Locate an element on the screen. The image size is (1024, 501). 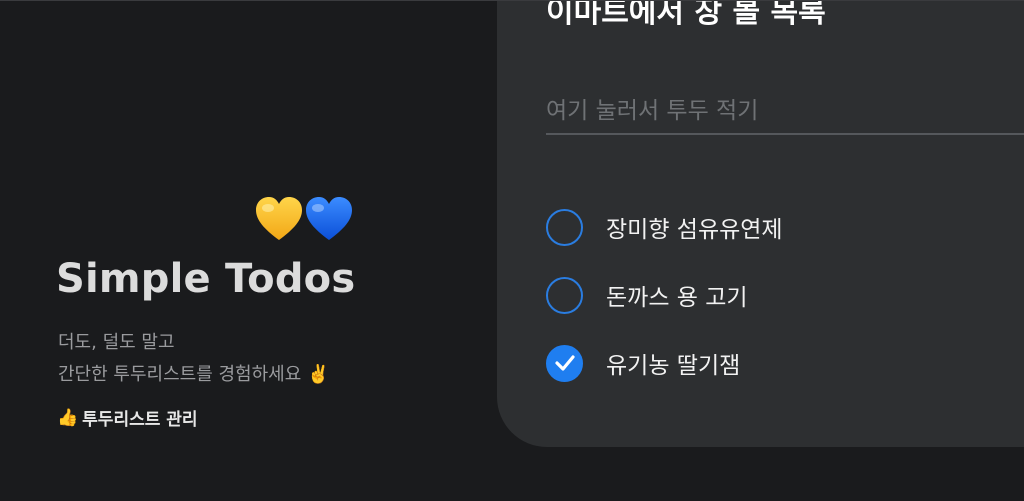
todo-item-label: 유기농 딸기잼 is located at coordinates (673, 366).